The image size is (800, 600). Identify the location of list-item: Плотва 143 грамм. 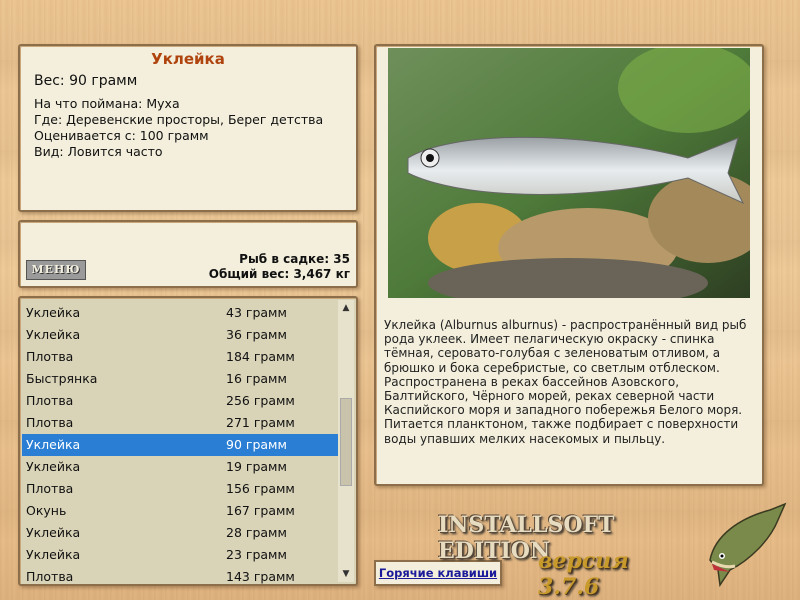
(182, 575).